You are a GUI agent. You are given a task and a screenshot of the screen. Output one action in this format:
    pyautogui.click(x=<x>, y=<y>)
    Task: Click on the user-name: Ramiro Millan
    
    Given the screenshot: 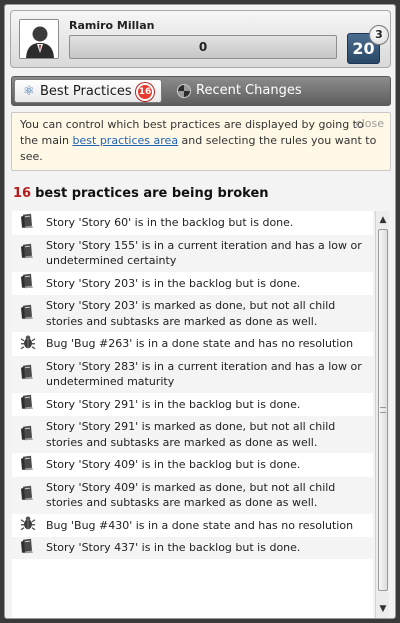 What is the action you would take?
    pyautogui.click(x=112, y=25)
    